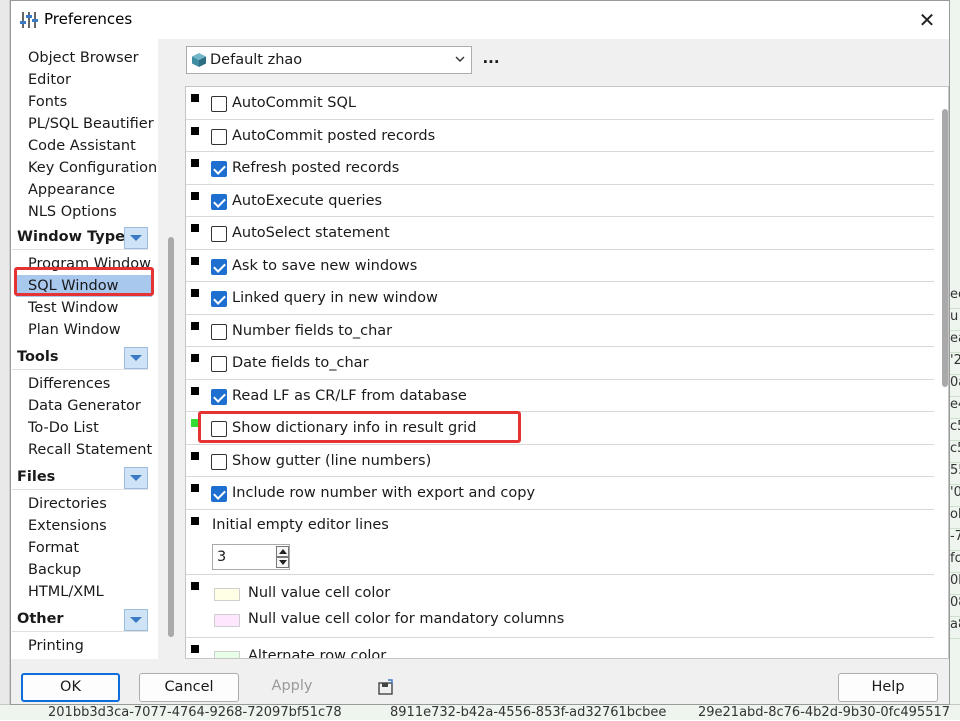 Image resolution: width=960 pixels, height=721 pixels. Describe the element at coordinates (349, 395) in the screenshot. I see `option-label: Read LF as CR/LF from database` at that location.